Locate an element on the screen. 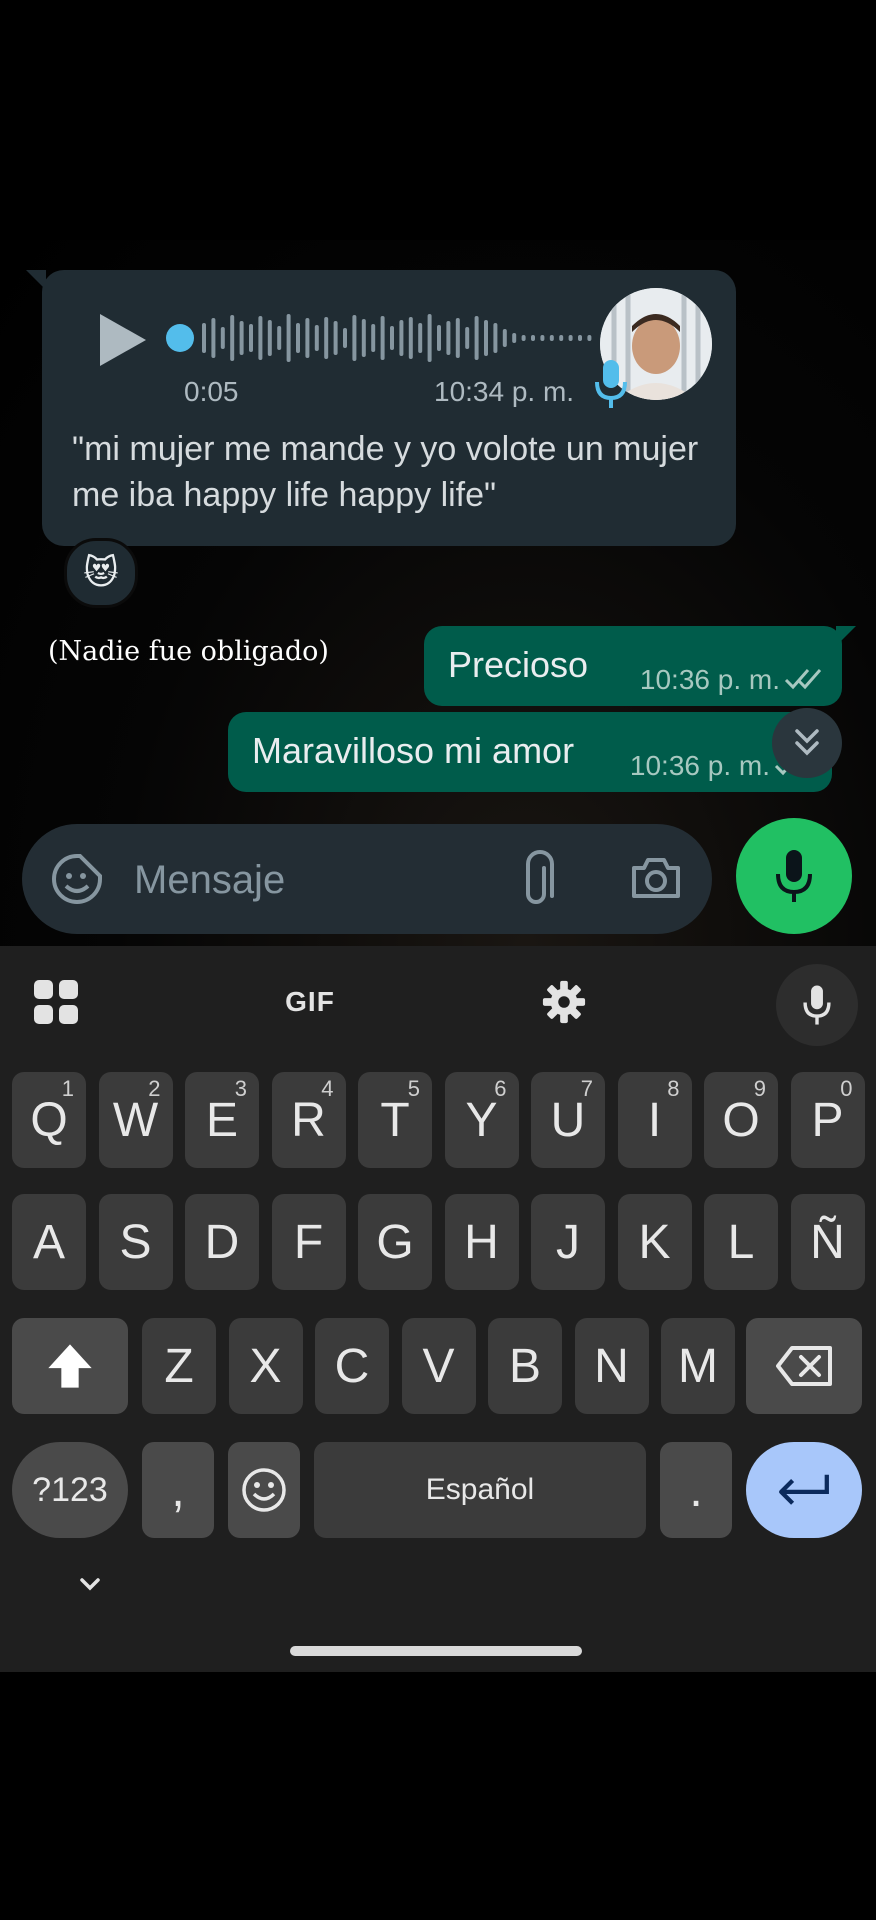 Image resolution: width=876 pixels, height=1920 pixels. key-h: H is located at coordinates (481, 1242).